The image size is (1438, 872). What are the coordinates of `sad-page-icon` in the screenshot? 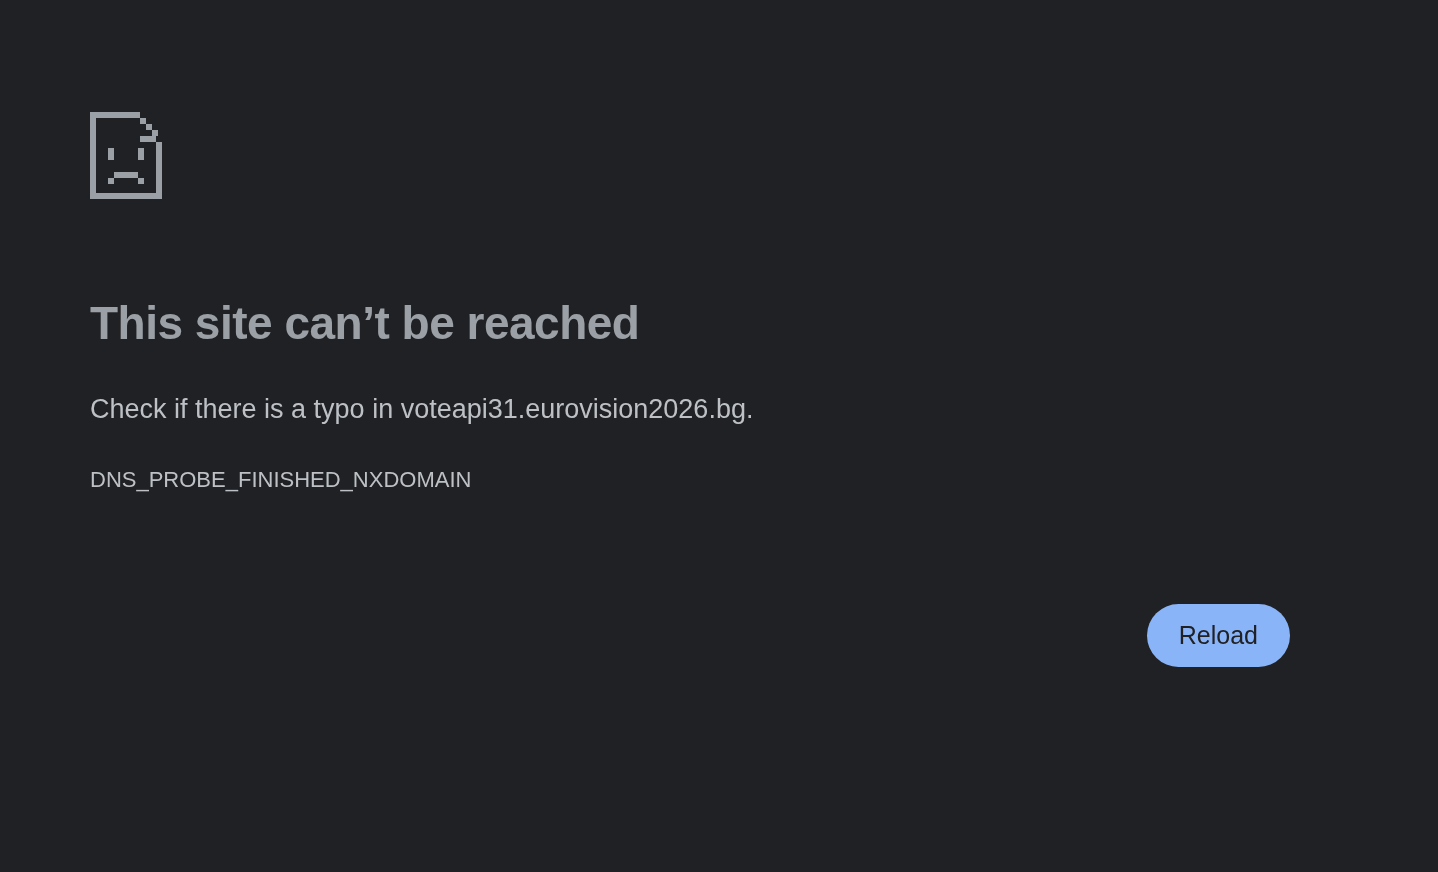 It's located at (126, 155).